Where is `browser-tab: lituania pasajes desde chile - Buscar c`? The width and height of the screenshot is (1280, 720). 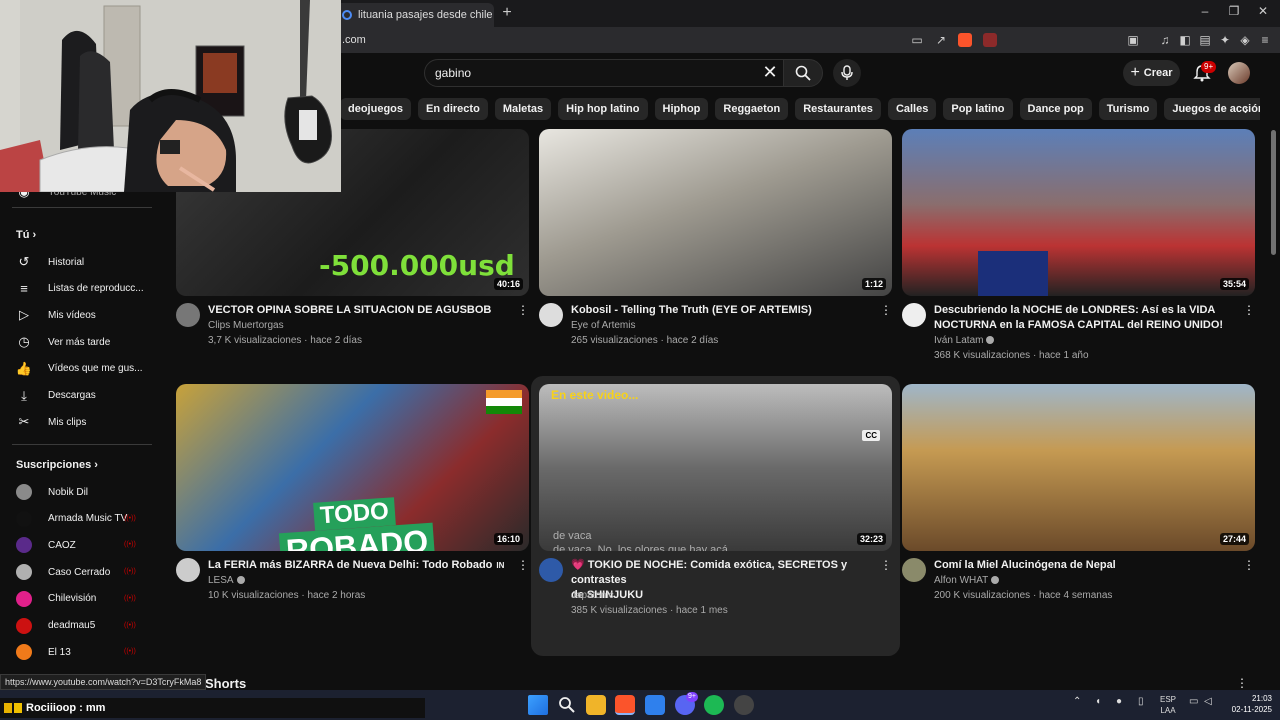
browser-tab: lituania pasajes desde chile - Buscar c is located at coordinates (414, 15).